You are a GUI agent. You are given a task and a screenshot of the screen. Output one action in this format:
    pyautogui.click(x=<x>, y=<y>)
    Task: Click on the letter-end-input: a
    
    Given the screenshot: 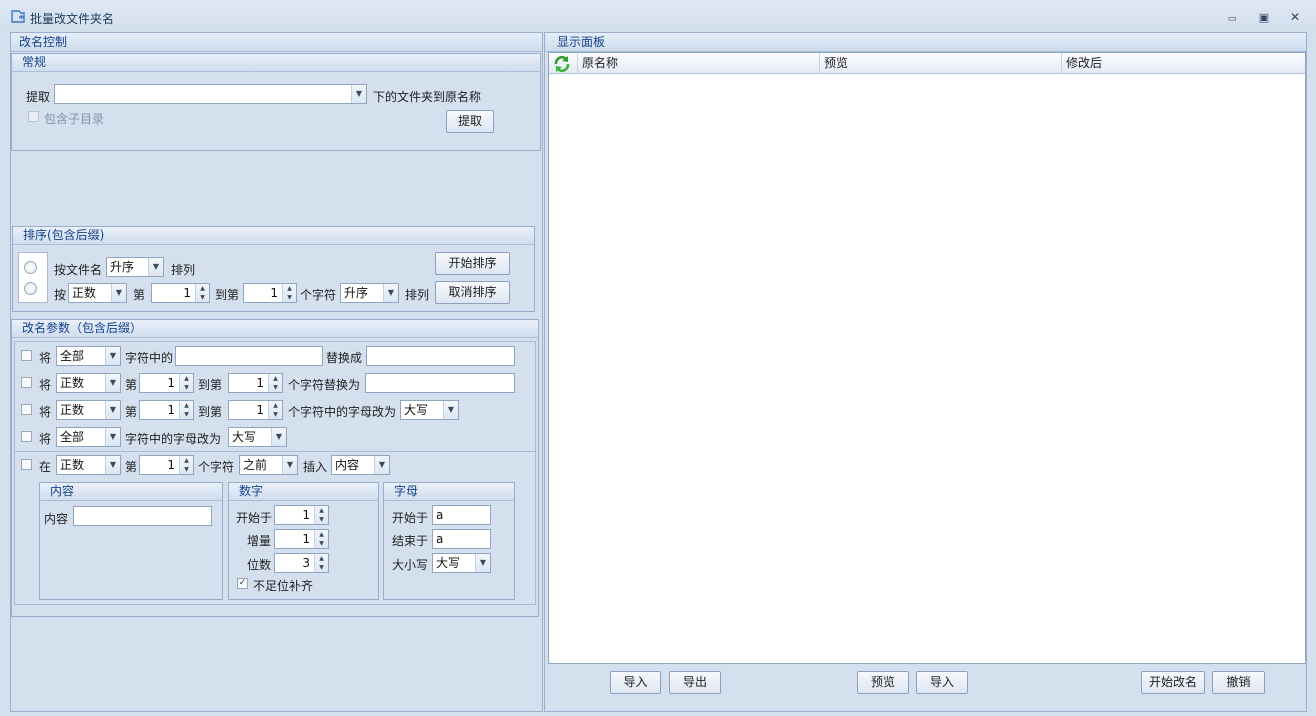 What is the action you would take?
    pyautogui.click(x=461, y=539)
    